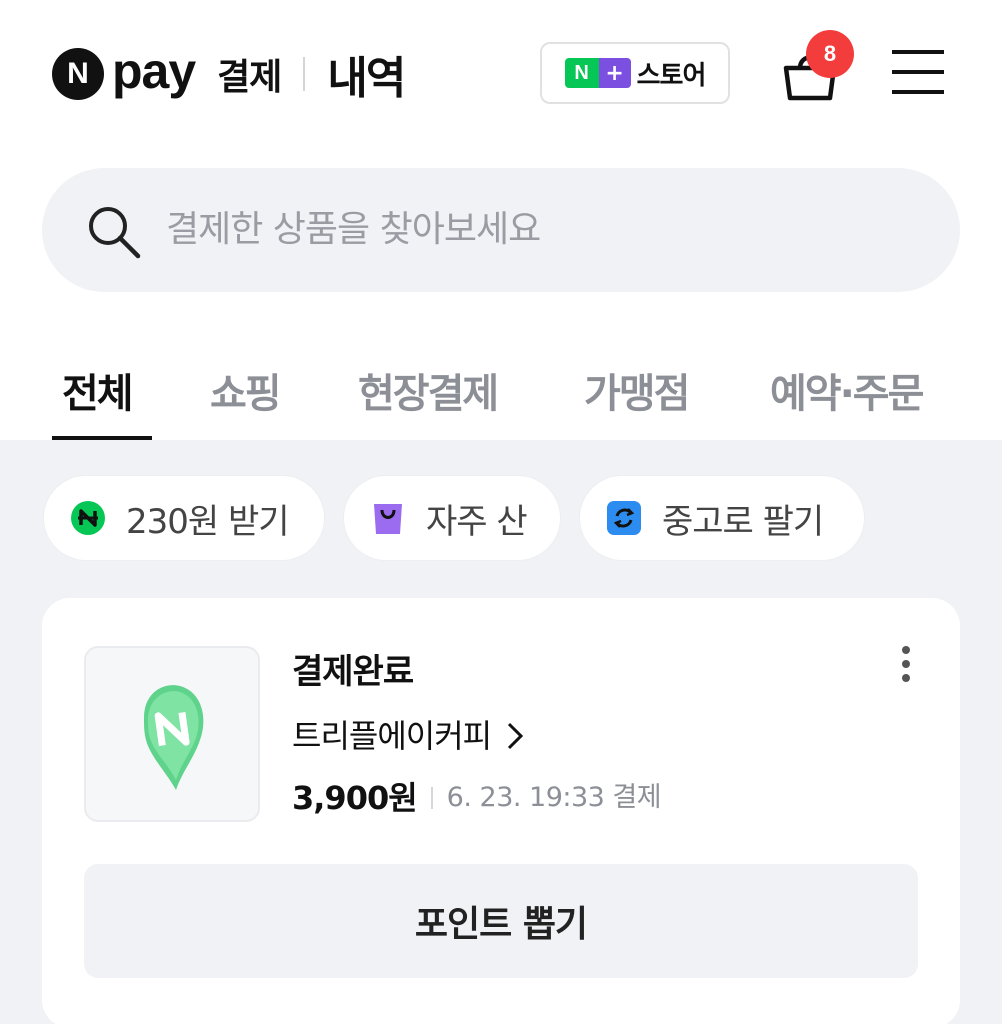 The width and height of the screenshot is (1002, 1024). I want to click on chip-get-points: 230원 받기, so click(184, 518).